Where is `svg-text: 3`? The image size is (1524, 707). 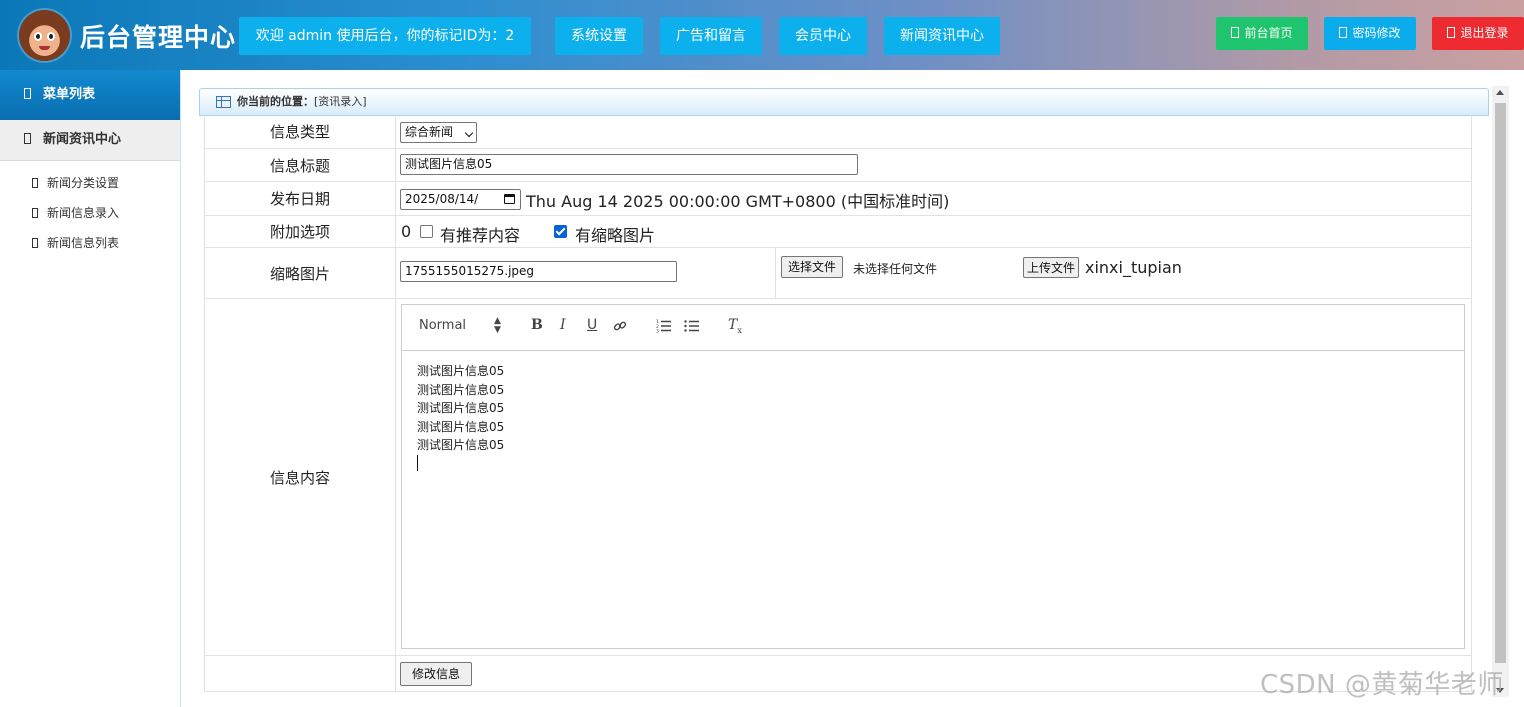 svg-text: 3 is located at coordinates (657, 331).